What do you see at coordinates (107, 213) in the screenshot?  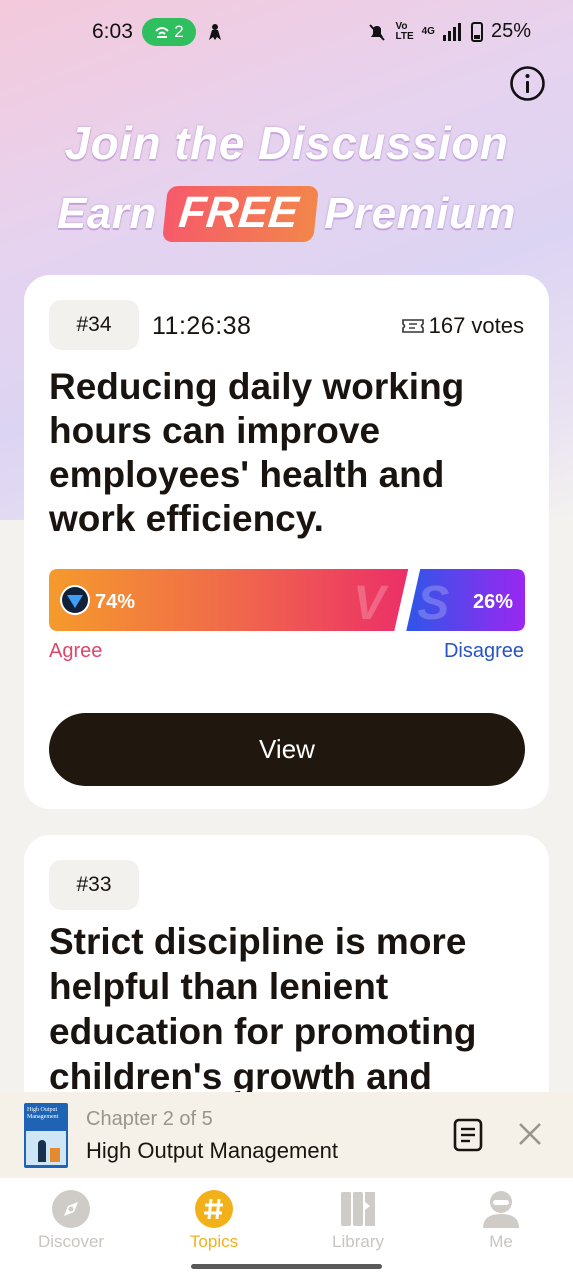 I see `hero-earn-text: Earn` at bounding box center [107, 213].